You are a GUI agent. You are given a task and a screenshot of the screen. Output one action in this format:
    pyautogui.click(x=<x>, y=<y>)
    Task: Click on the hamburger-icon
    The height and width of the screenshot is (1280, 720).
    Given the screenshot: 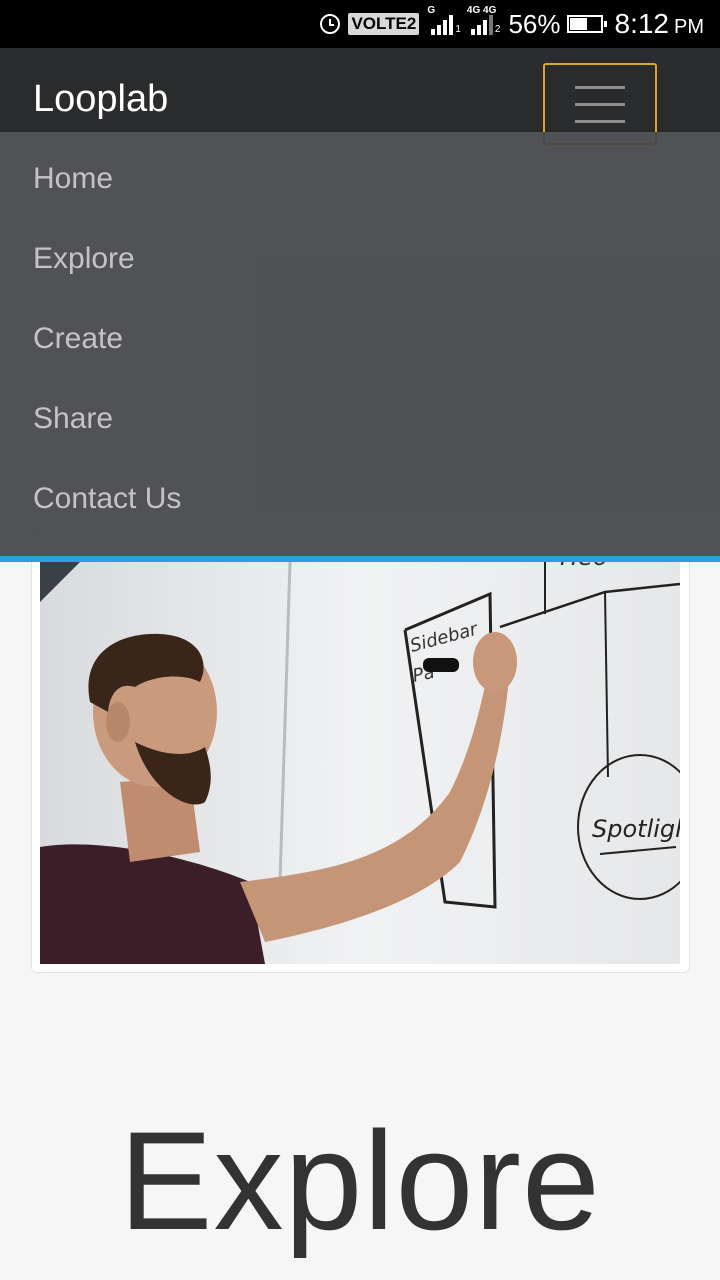 What is the action you would take?
    pyautogui.click(x=600, y=87)
    